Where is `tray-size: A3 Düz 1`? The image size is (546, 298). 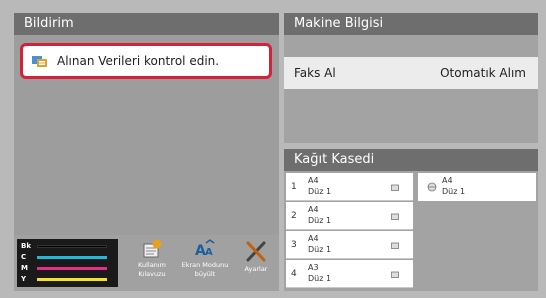 tray-size: A3 Düz 1 is located at coordinates (319, 273).